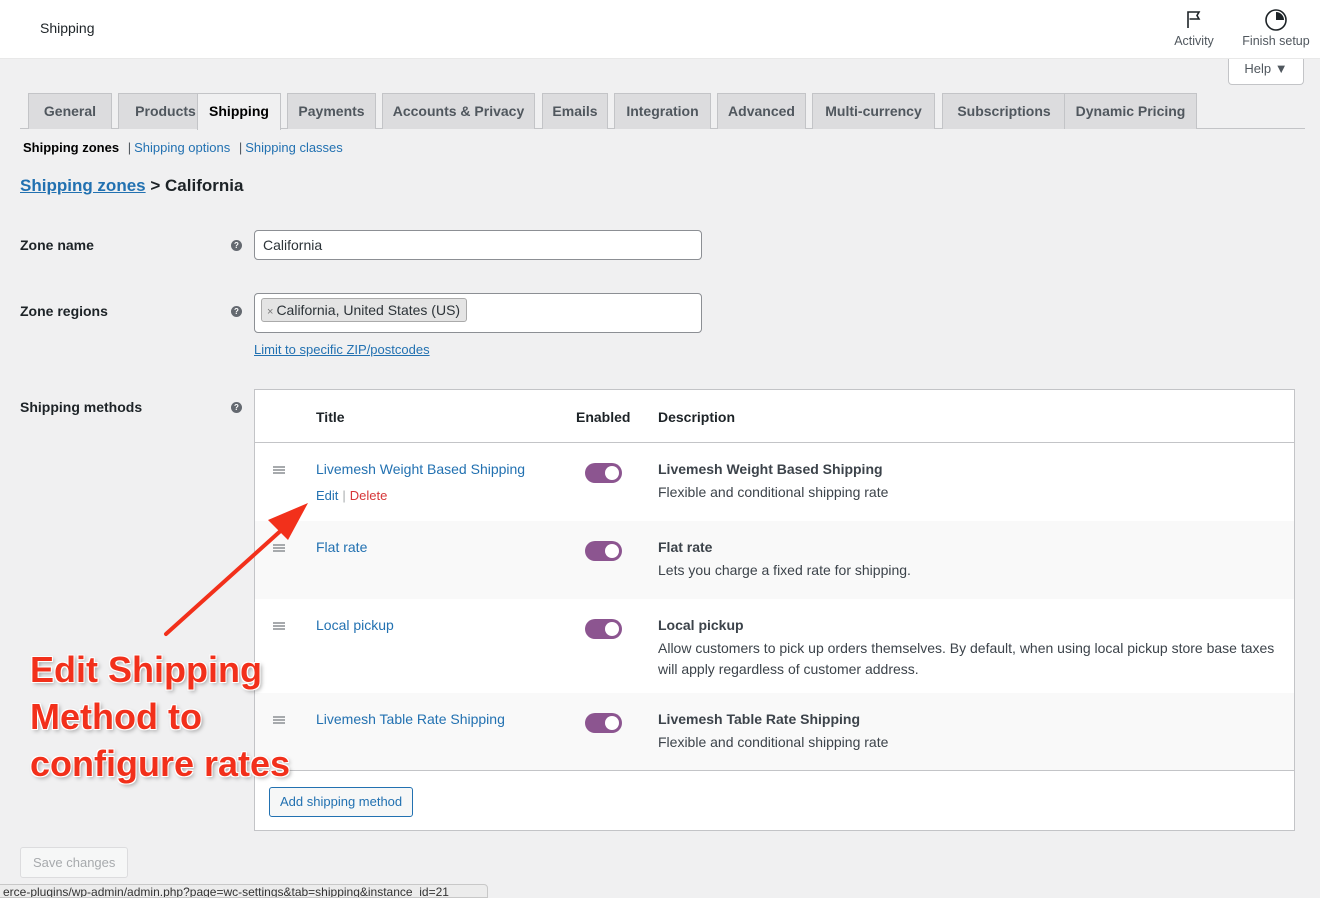  Describe the element at coordinates (81, 407) in the screenshot. I see `shipping-methods-label: Shipping methods` at that location.